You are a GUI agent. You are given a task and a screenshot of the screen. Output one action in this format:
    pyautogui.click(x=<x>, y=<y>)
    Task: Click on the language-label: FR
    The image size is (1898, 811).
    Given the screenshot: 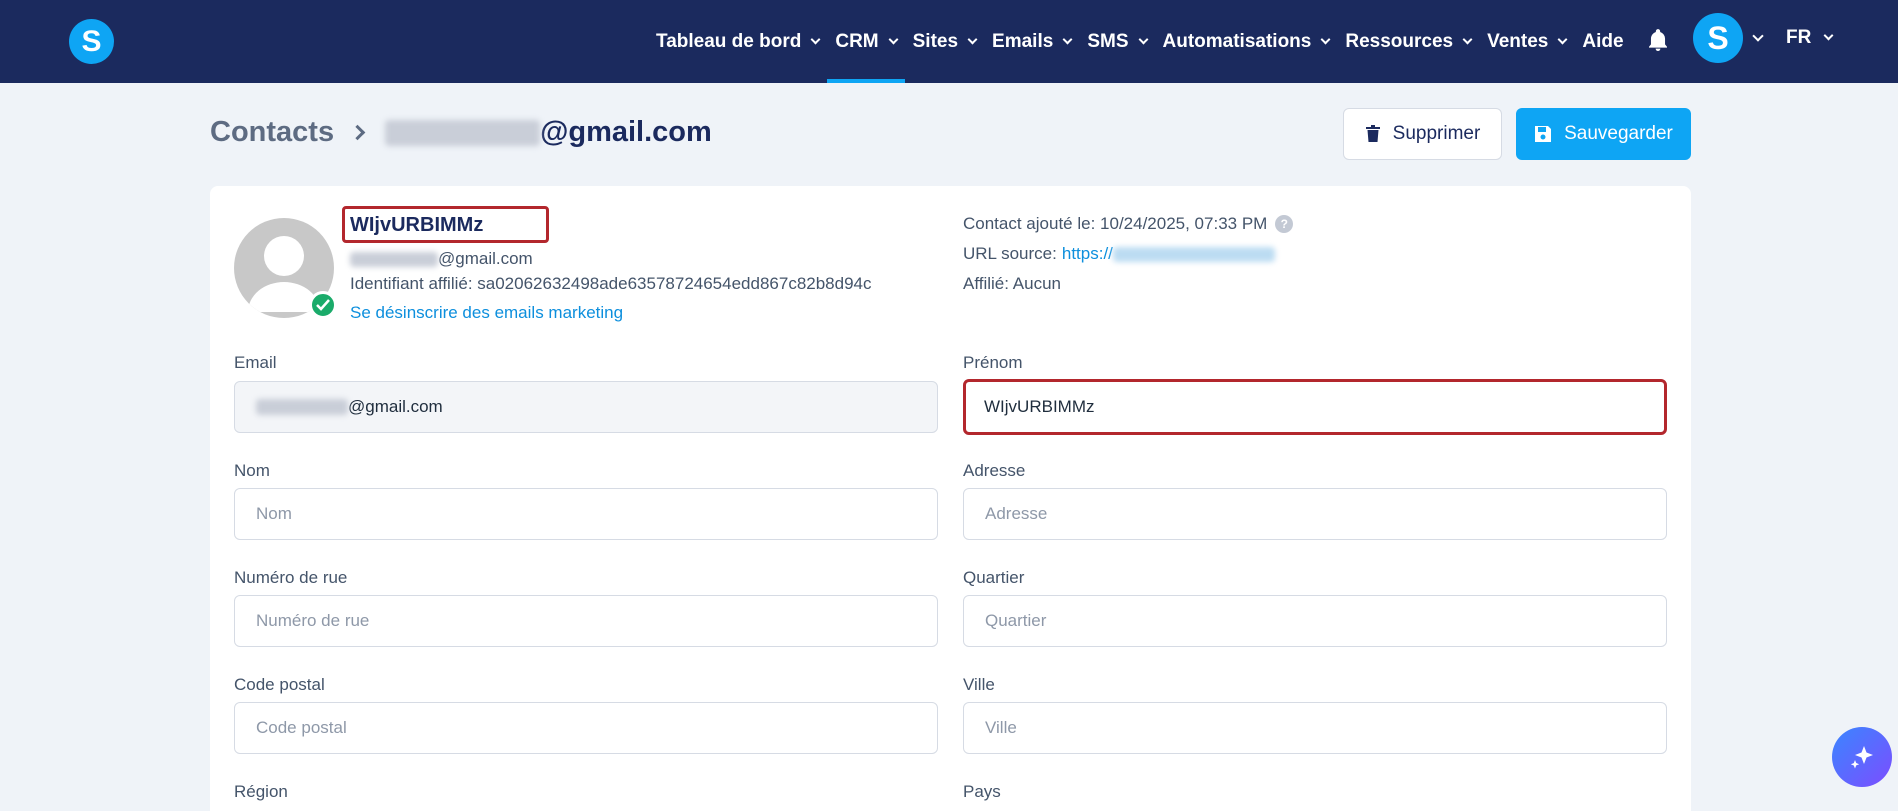 What is the action you would take?
    pyautogui.click(x=1799, y=37)
    